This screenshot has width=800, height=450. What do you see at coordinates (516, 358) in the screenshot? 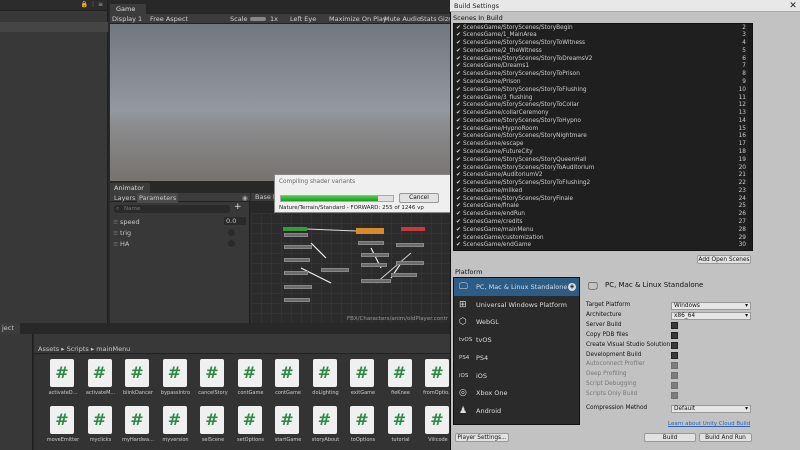
I see `platform-item: PS4 PS4` at bounding box center [516, 358].